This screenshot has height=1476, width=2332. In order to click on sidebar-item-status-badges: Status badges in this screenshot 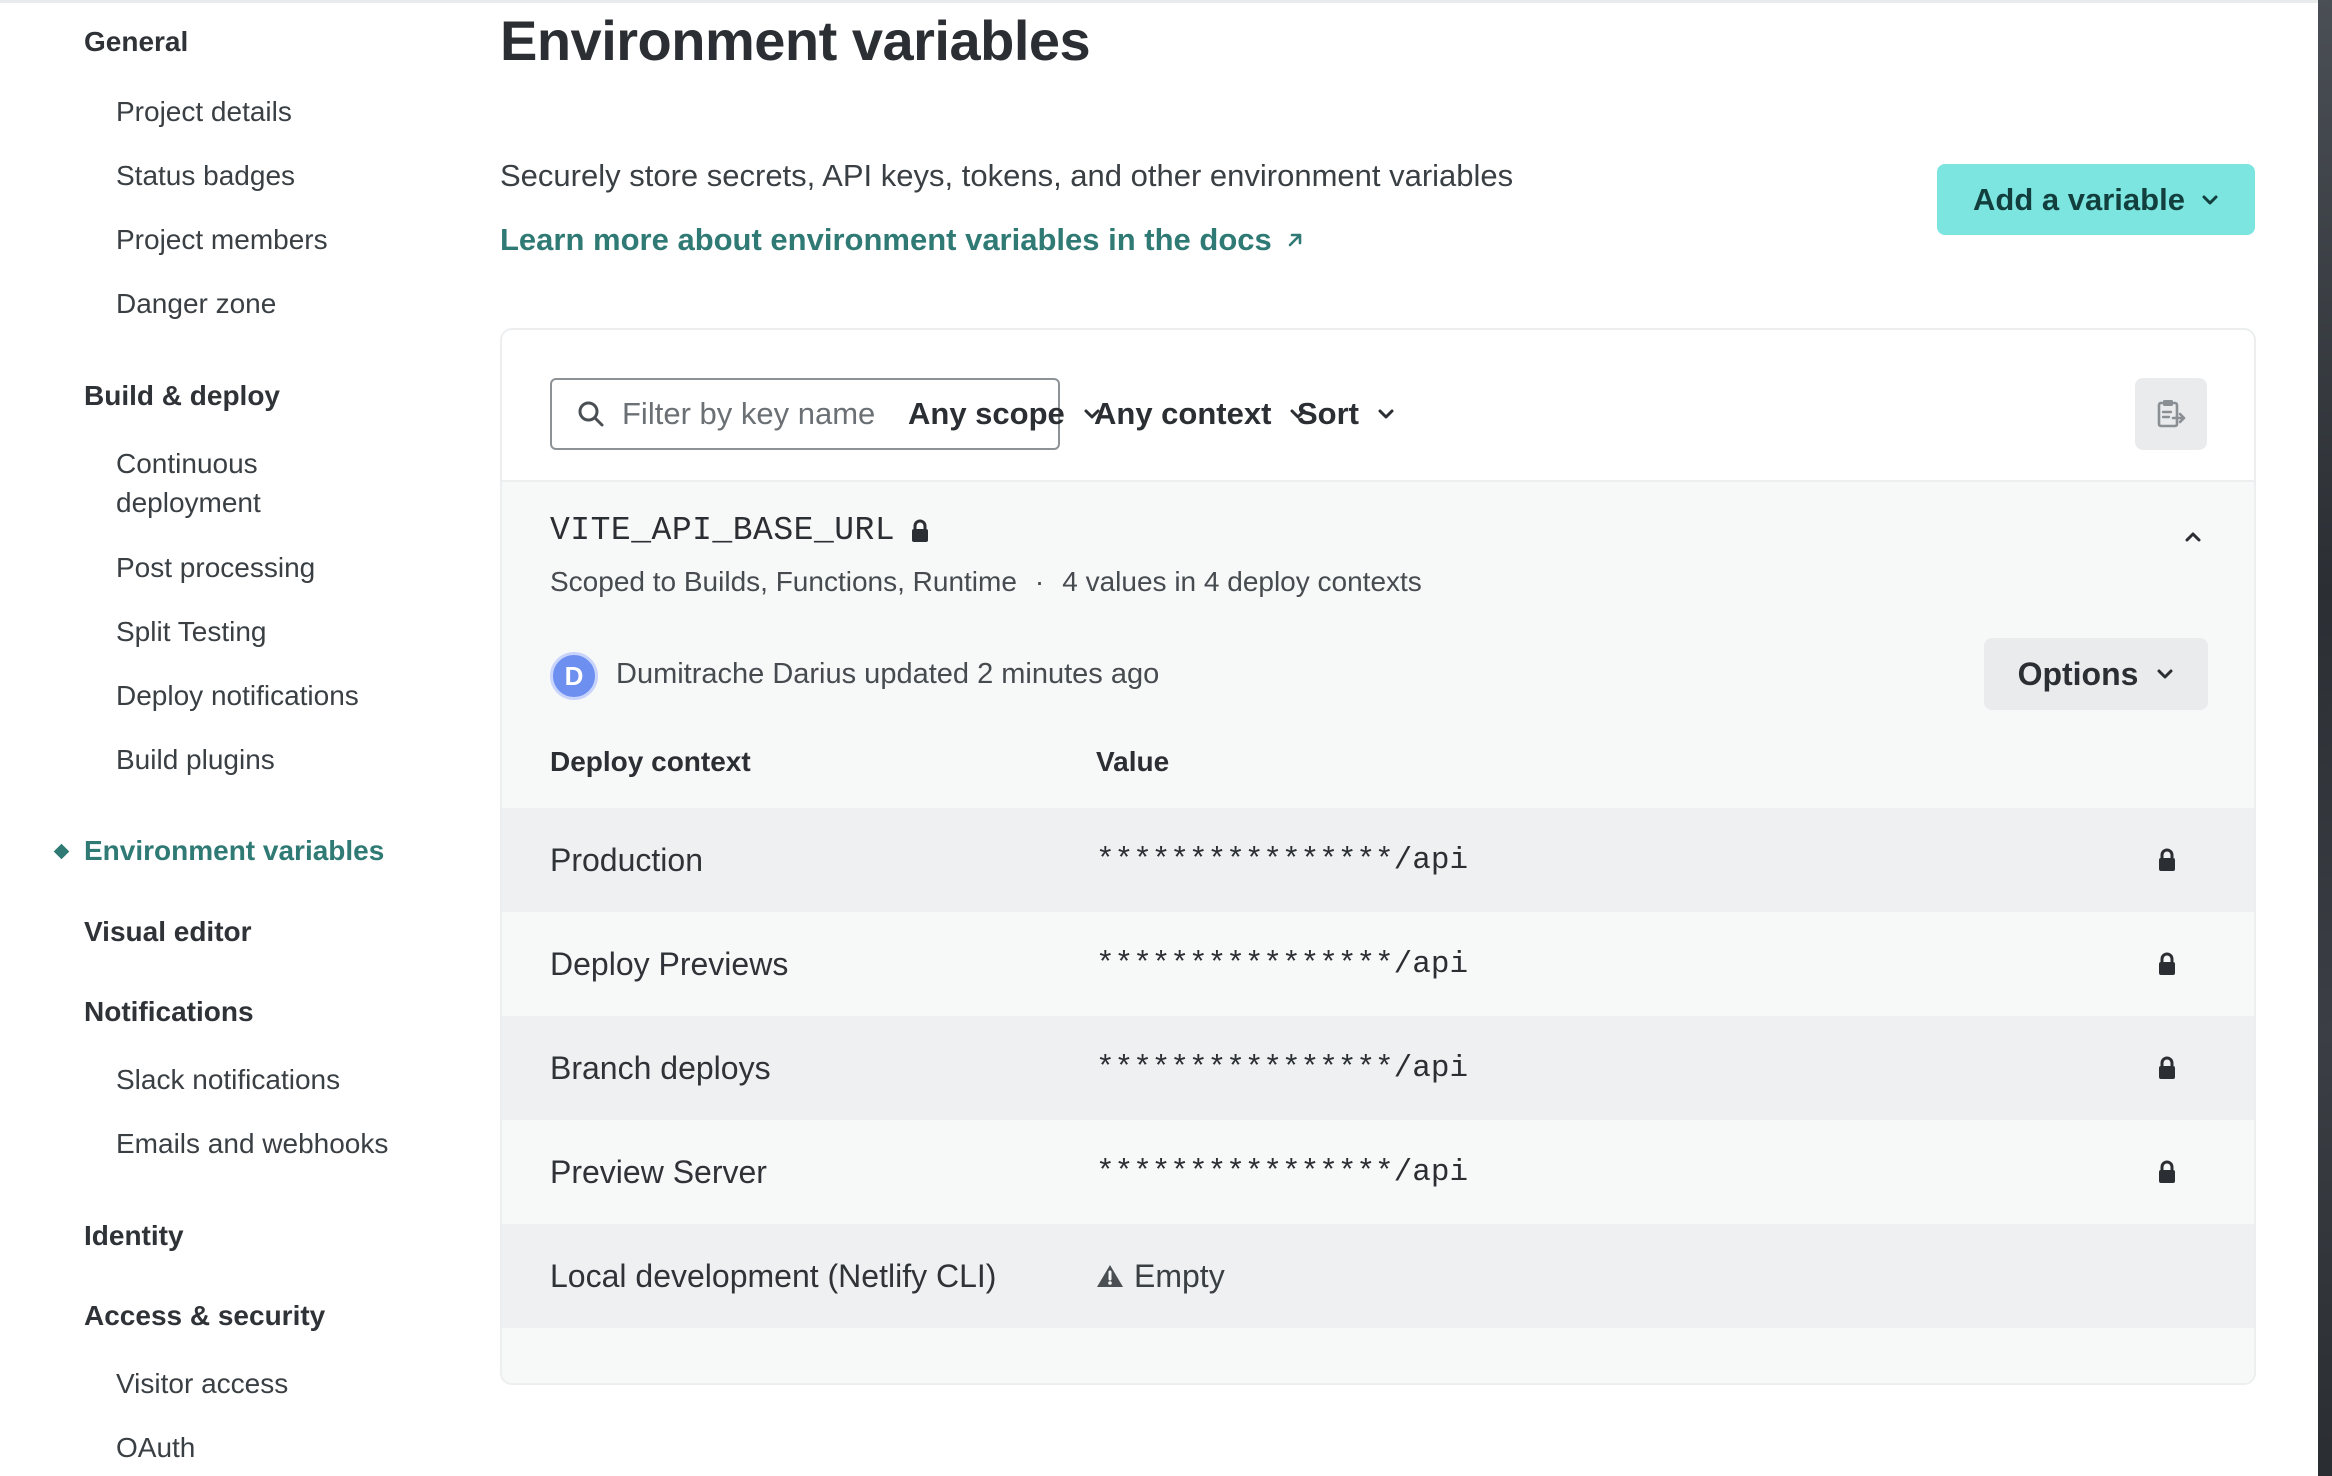, I will do `click(205, 175)`.